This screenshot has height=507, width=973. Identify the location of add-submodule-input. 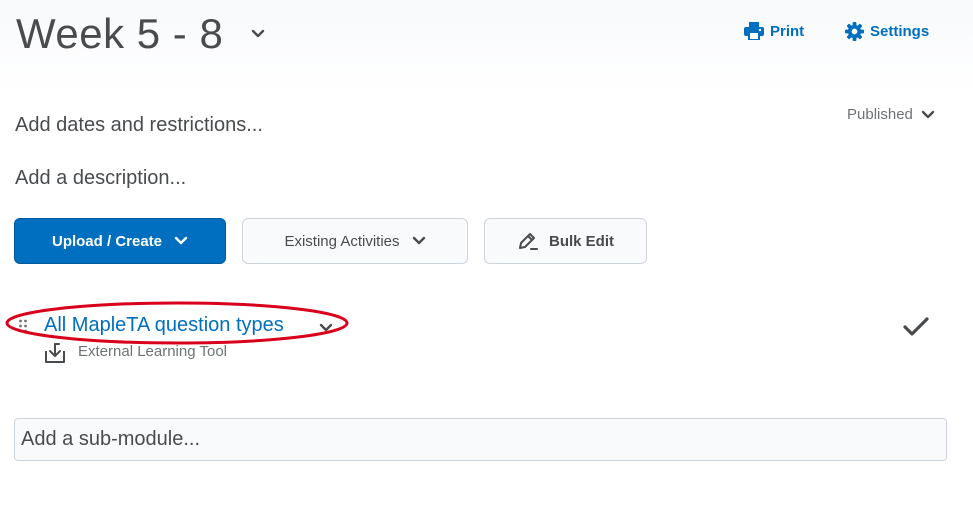
(480, 439).